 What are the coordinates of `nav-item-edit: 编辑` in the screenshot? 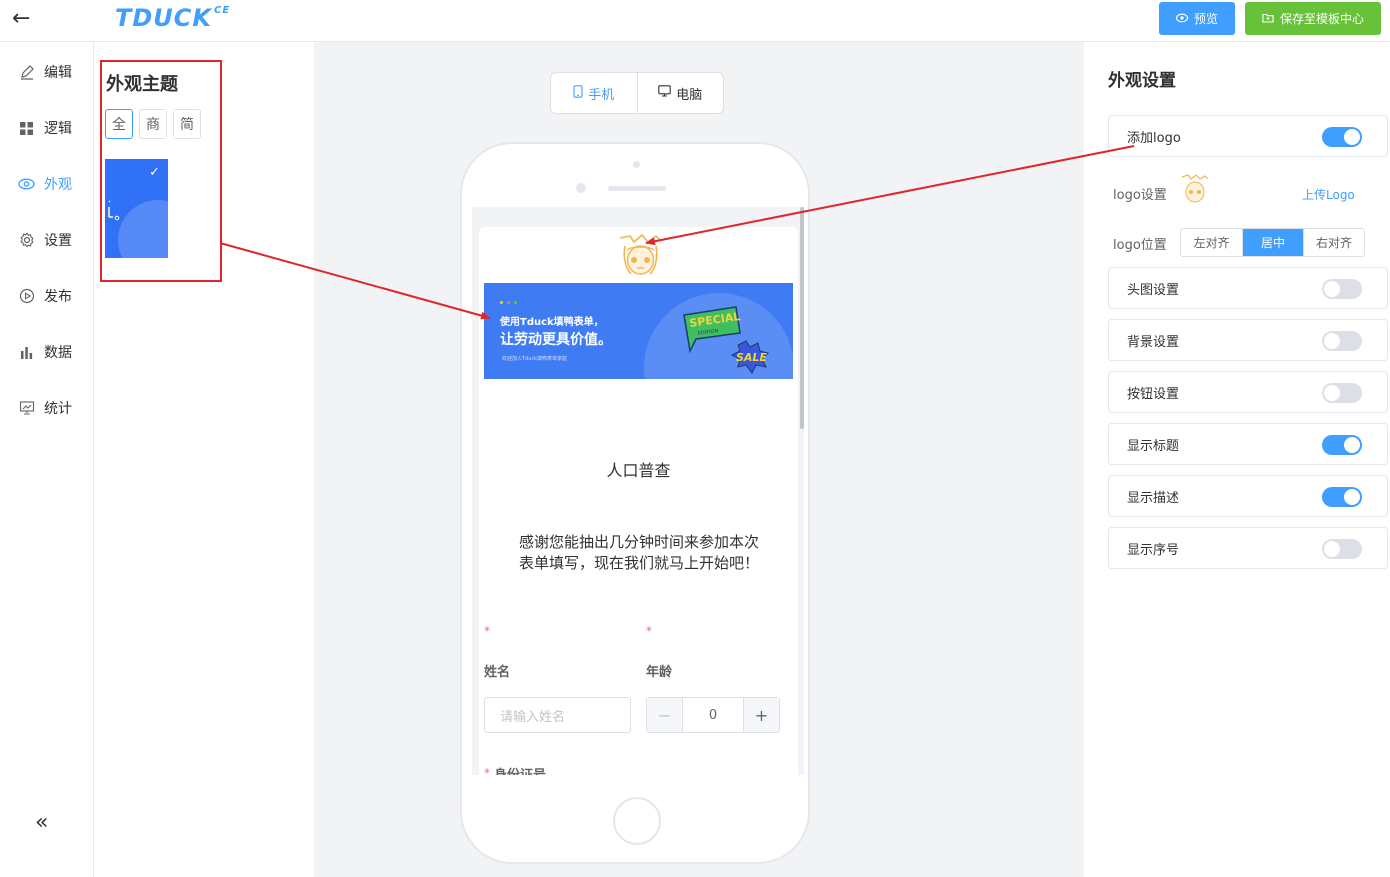 It's located at (45, 72).